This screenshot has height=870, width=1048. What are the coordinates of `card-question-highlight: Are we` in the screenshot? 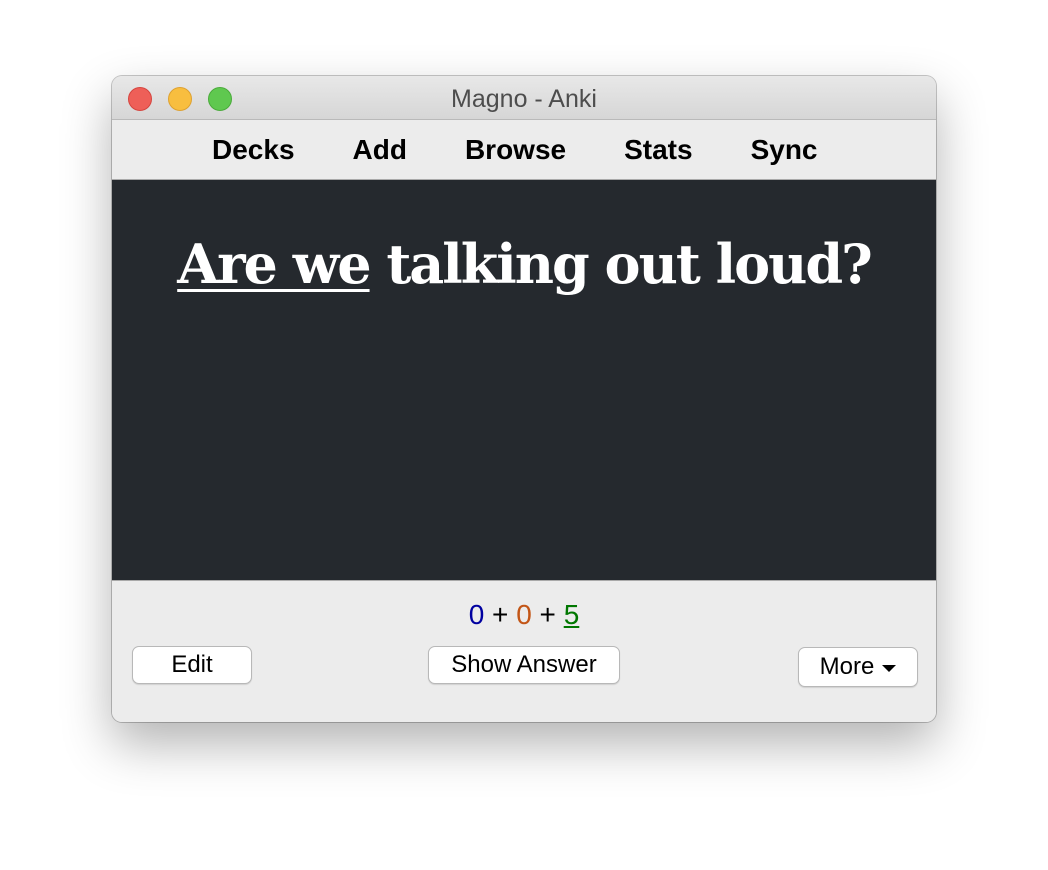 It's located at (274, 264).